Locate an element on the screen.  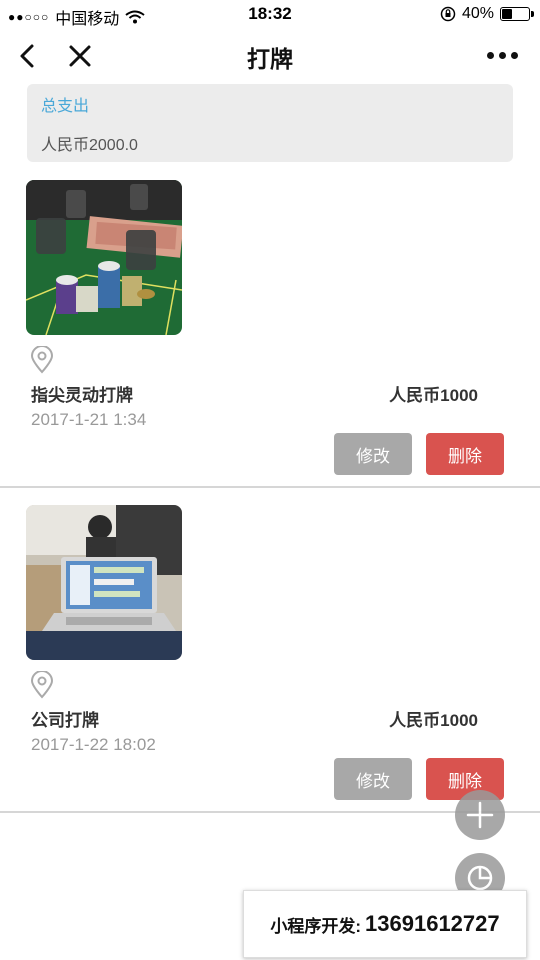
pie-chart-icon is located at coordinates (480, 878).